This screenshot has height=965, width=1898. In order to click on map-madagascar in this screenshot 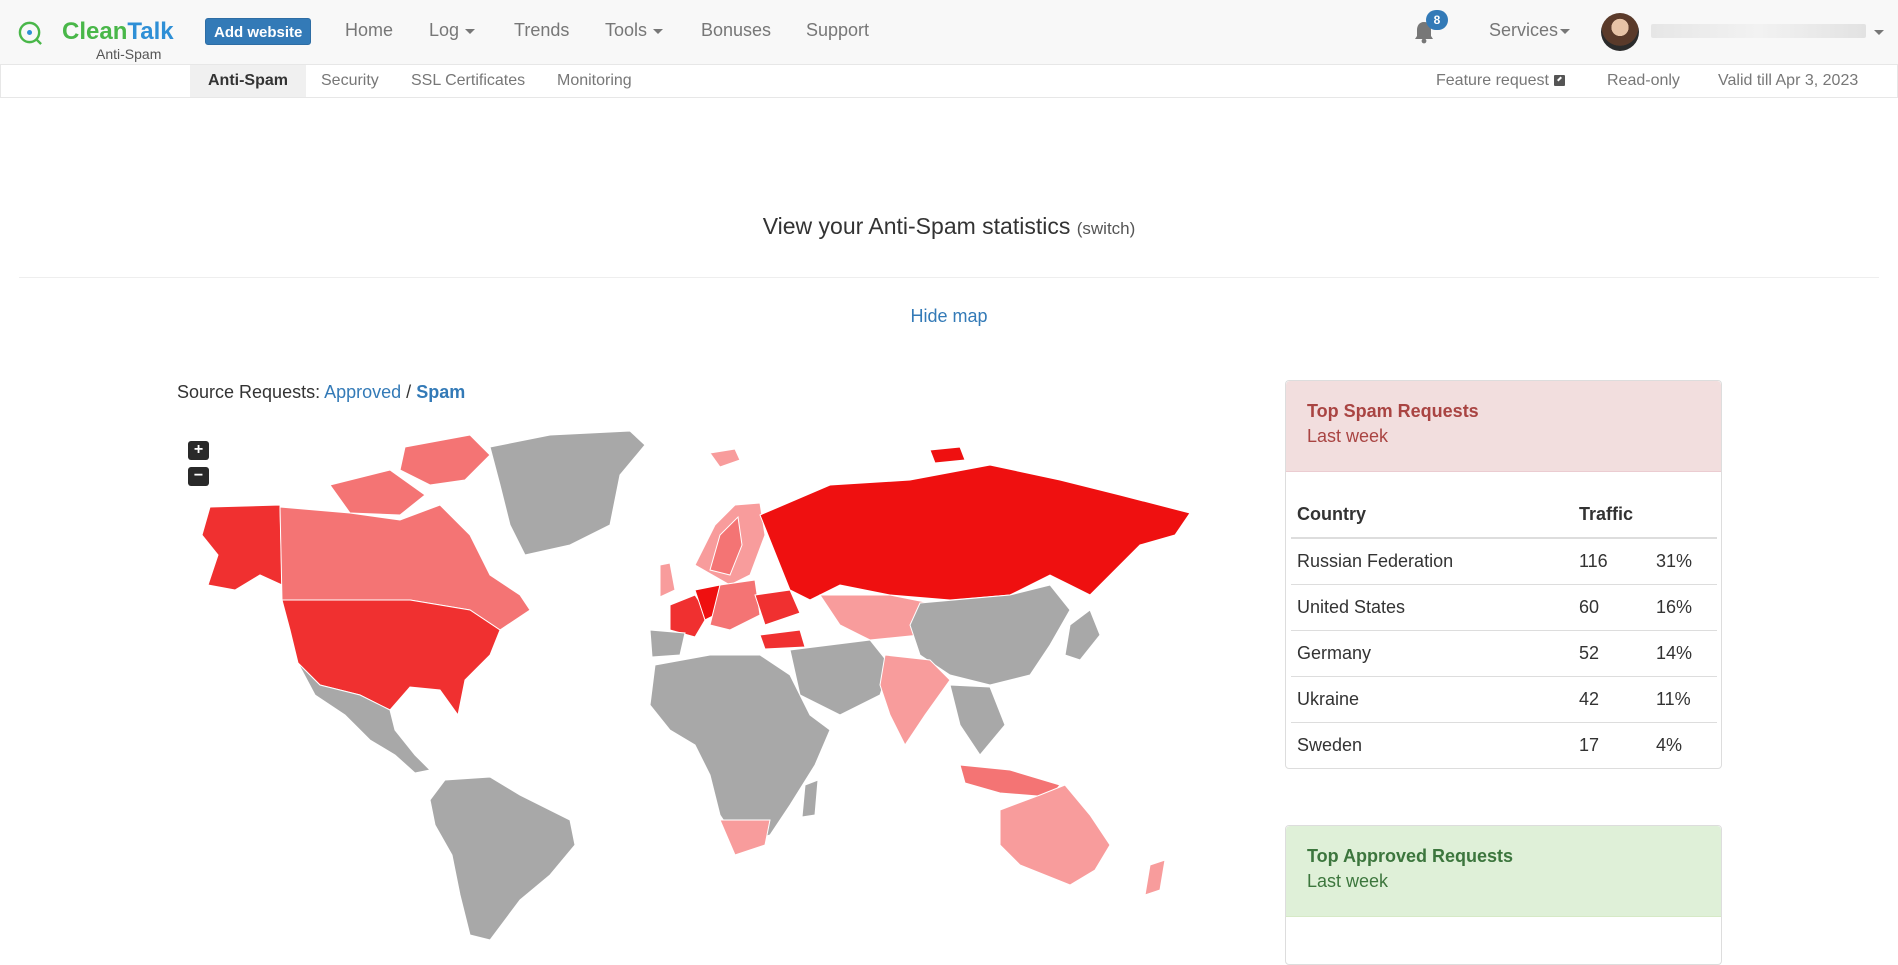, I will do `click(810, 798)`.